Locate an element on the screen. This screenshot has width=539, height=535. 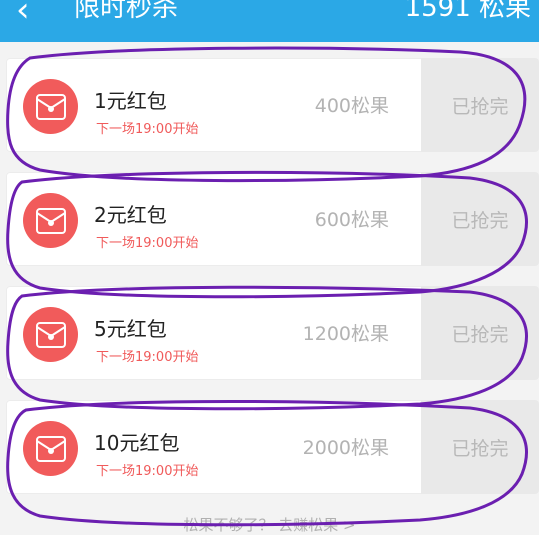
item-name: 5元红包 is located at coordinates (130, 329).